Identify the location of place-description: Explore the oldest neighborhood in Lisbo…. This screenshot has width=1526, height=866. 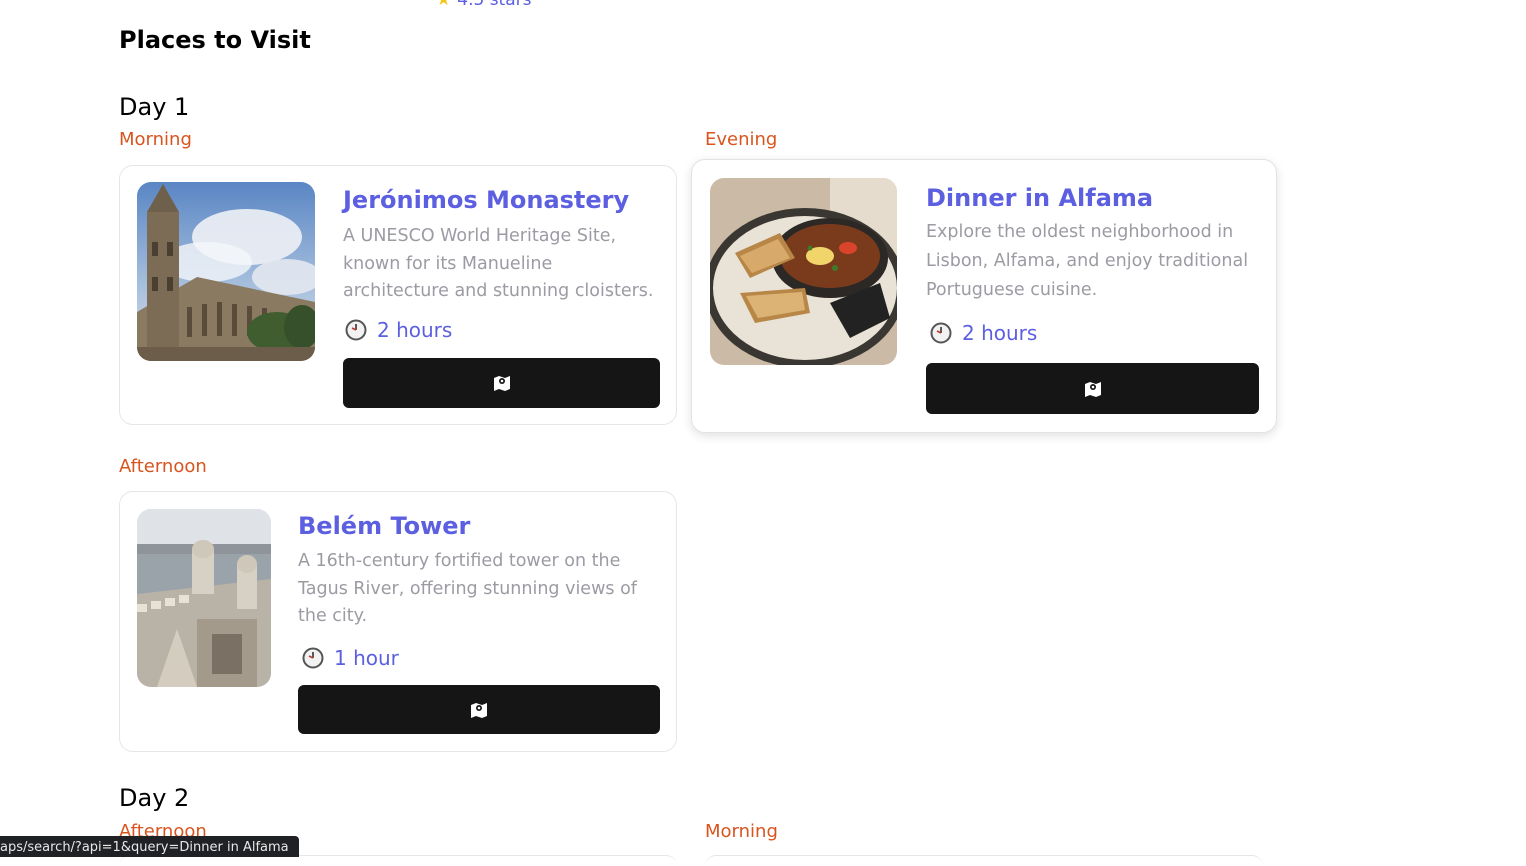
(1087, 261).